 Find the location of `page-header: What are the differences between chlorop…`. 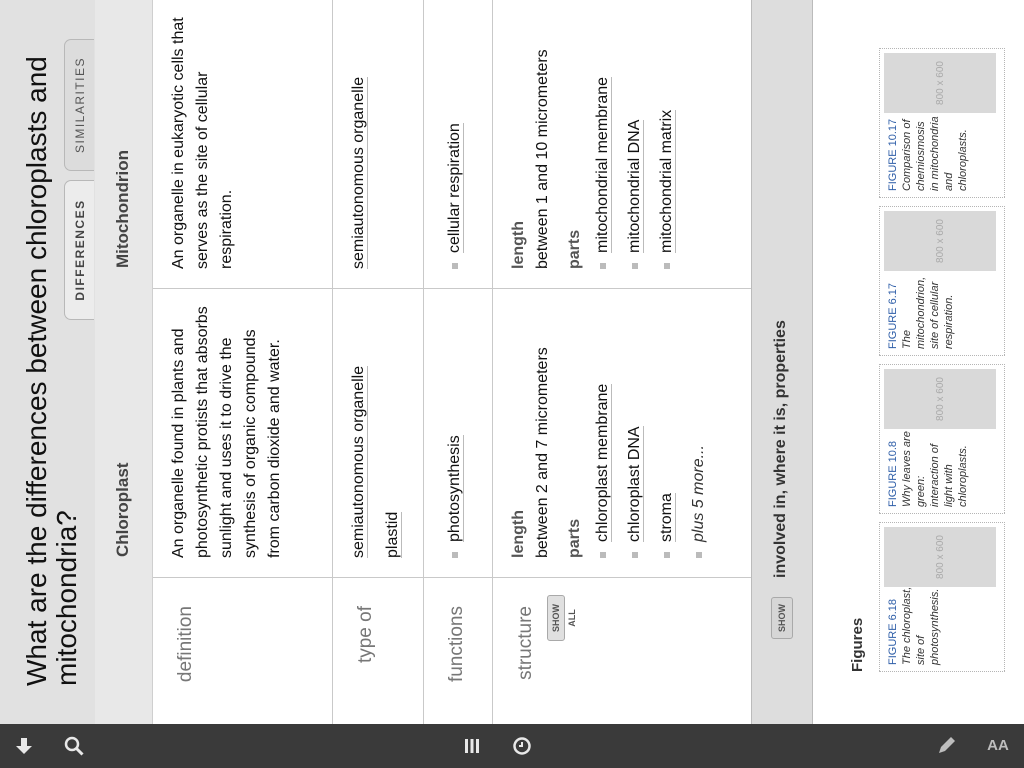

page-header: What are the differences between chlorop… is located at coordinates (47, 362).